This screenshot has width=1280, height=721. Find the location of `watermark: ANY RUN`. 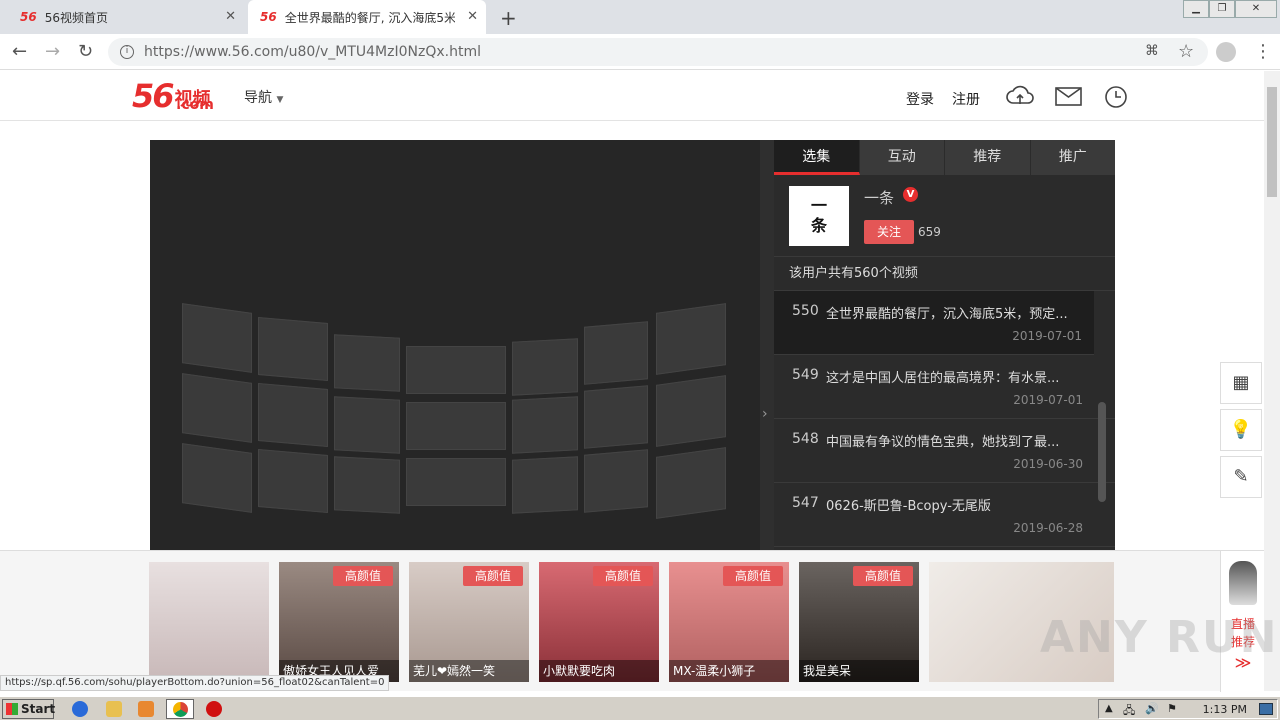

watermark: ANY RUN is located at coordinates (1159, 637).